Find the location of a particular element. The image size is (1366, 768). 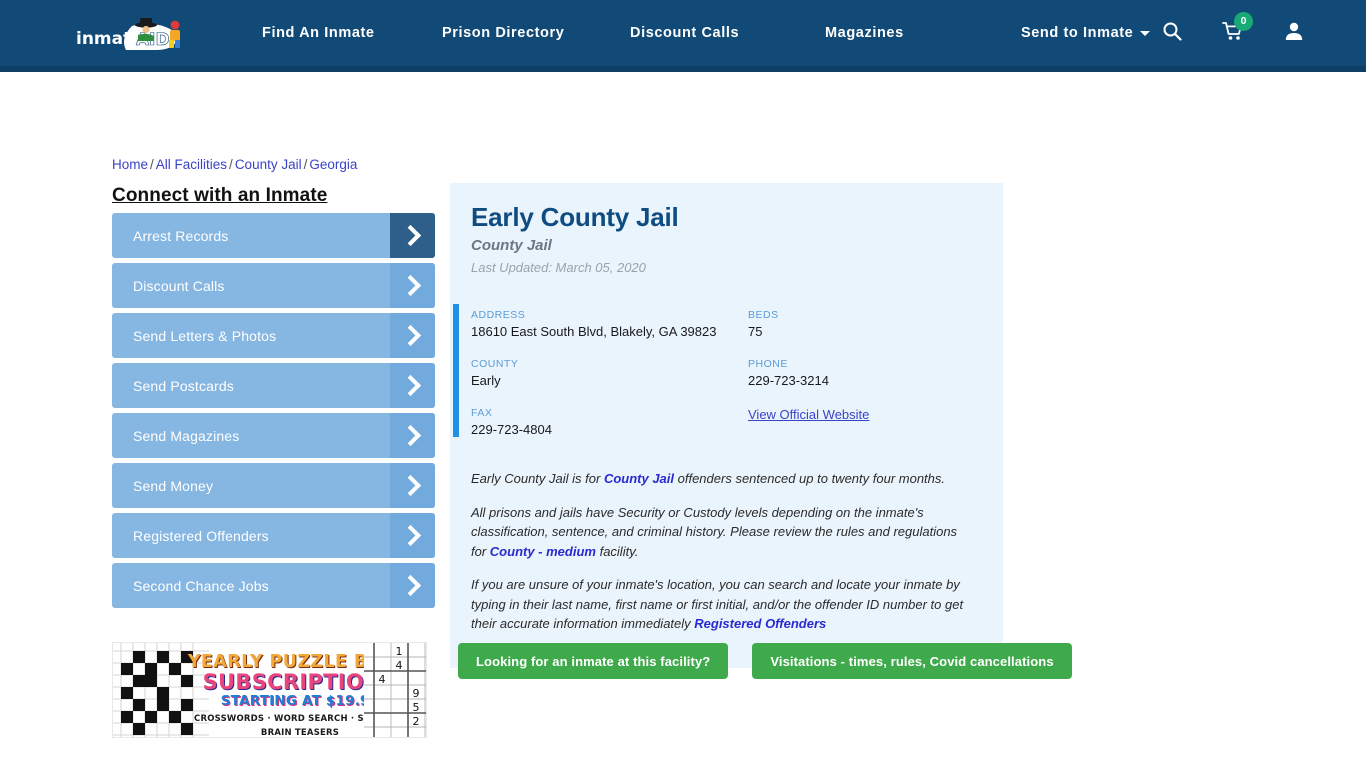

site-header: inmate AID Find An Inmate is located at coordinates (683, 36).